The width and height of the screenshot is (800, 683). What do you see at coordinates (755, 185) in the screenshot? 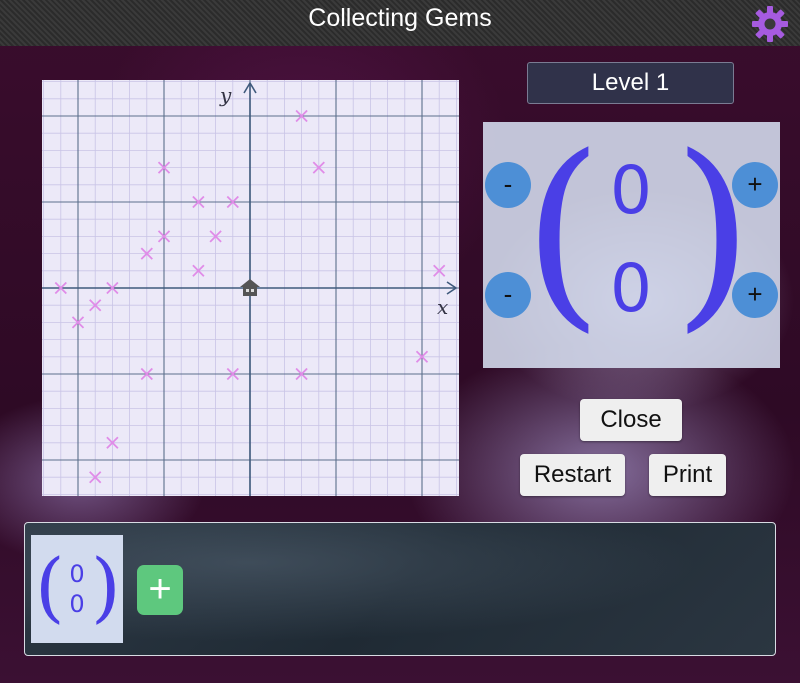
I see `increment-x-button: +` at bounding box center [755, 185].